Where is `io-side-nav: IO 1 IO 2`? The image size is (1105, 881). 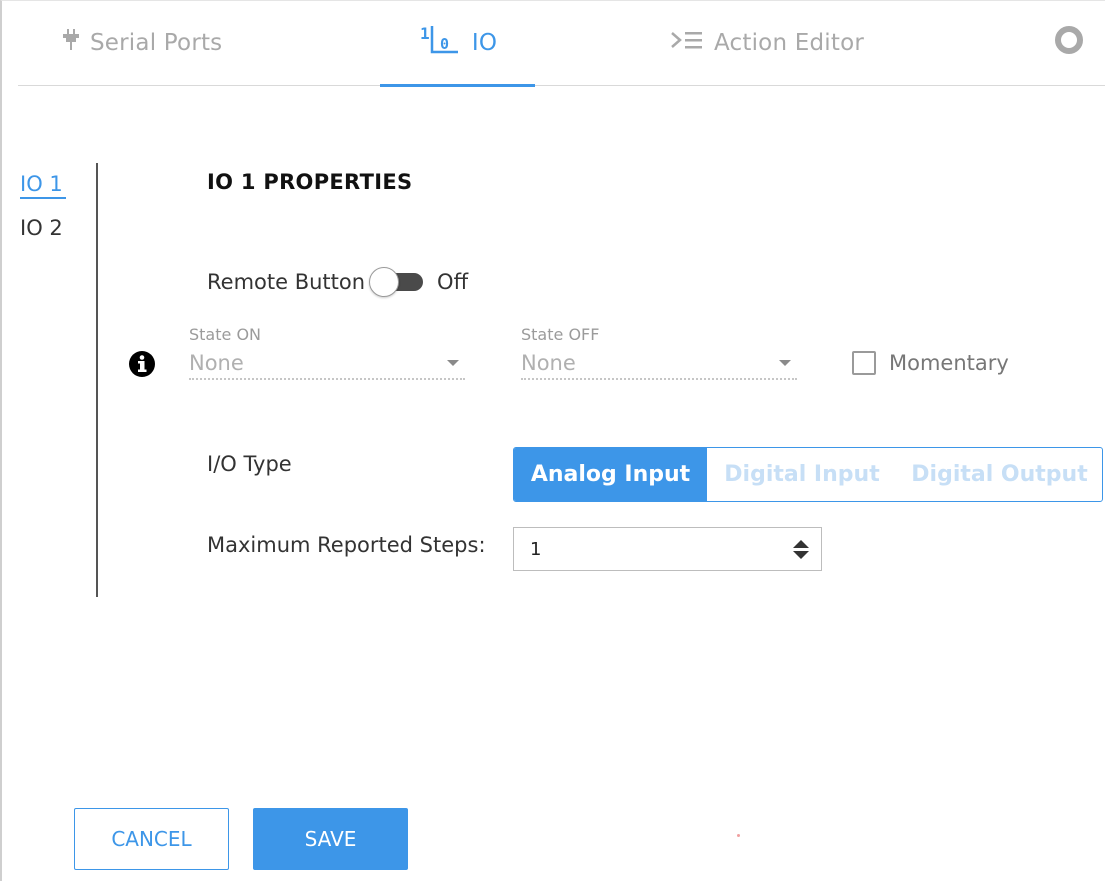 io-side-nav: IO 1 IO 2 is located at coordinates (43, 214).